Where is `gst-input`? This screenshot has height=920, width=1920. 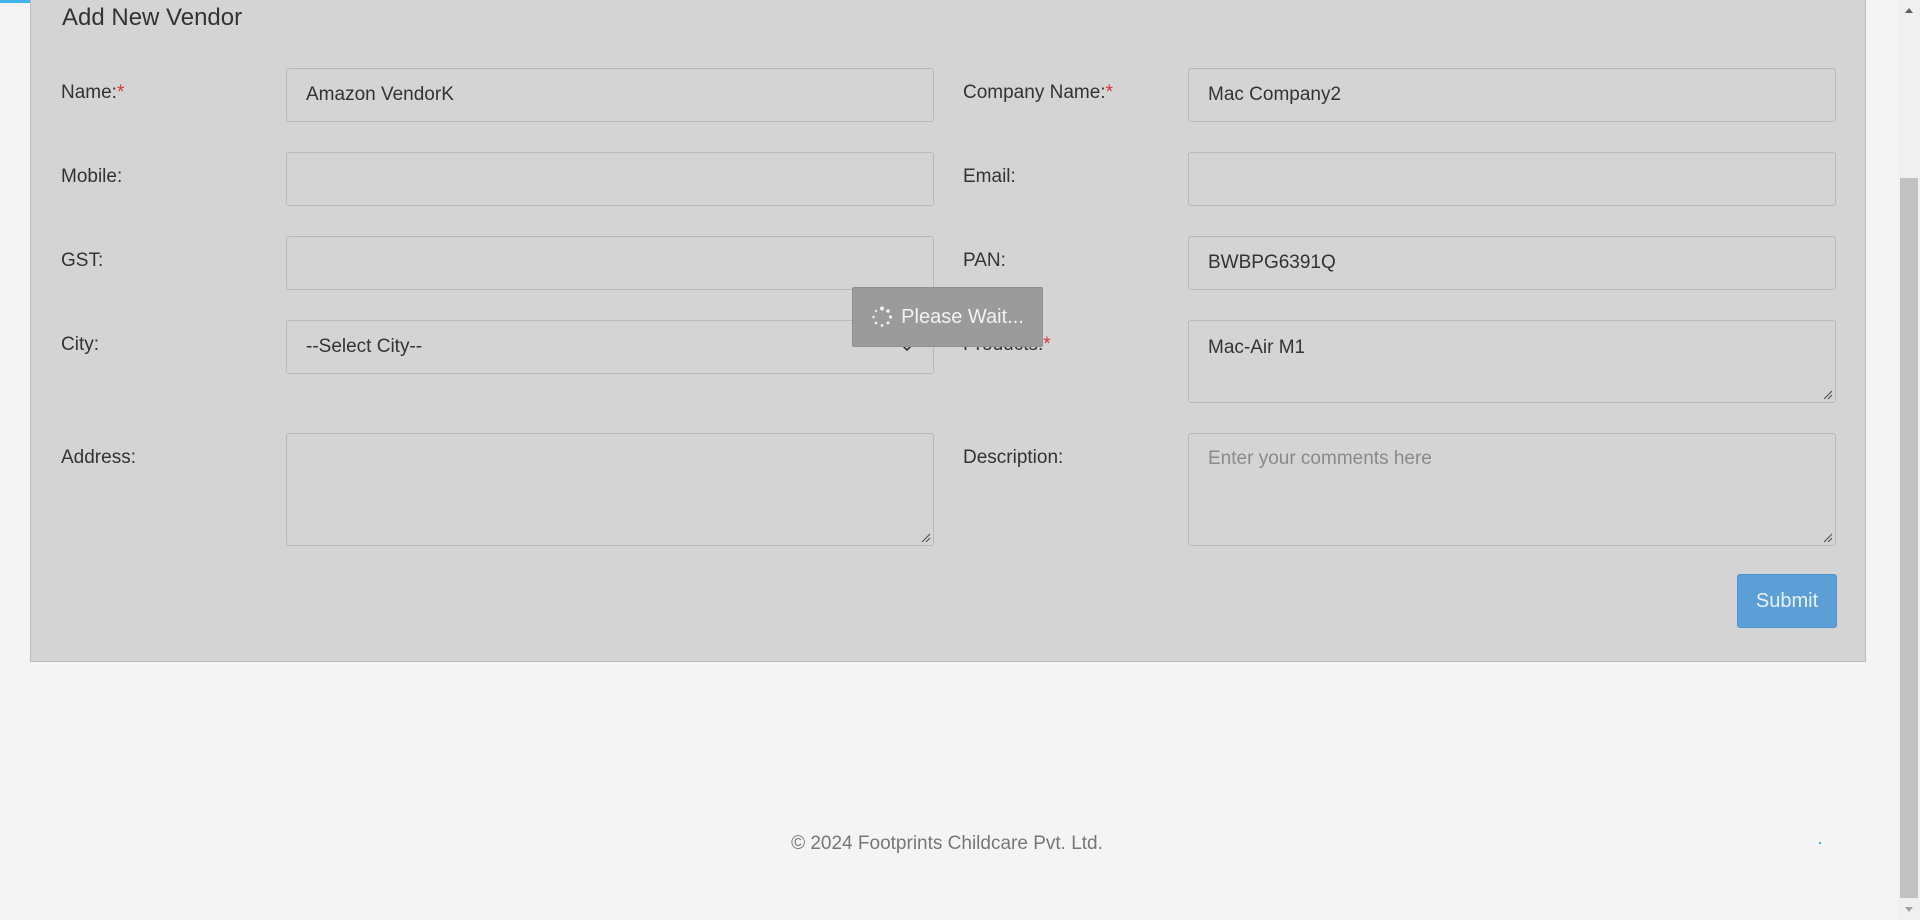 gst-input is located at coordinates (610, 263).